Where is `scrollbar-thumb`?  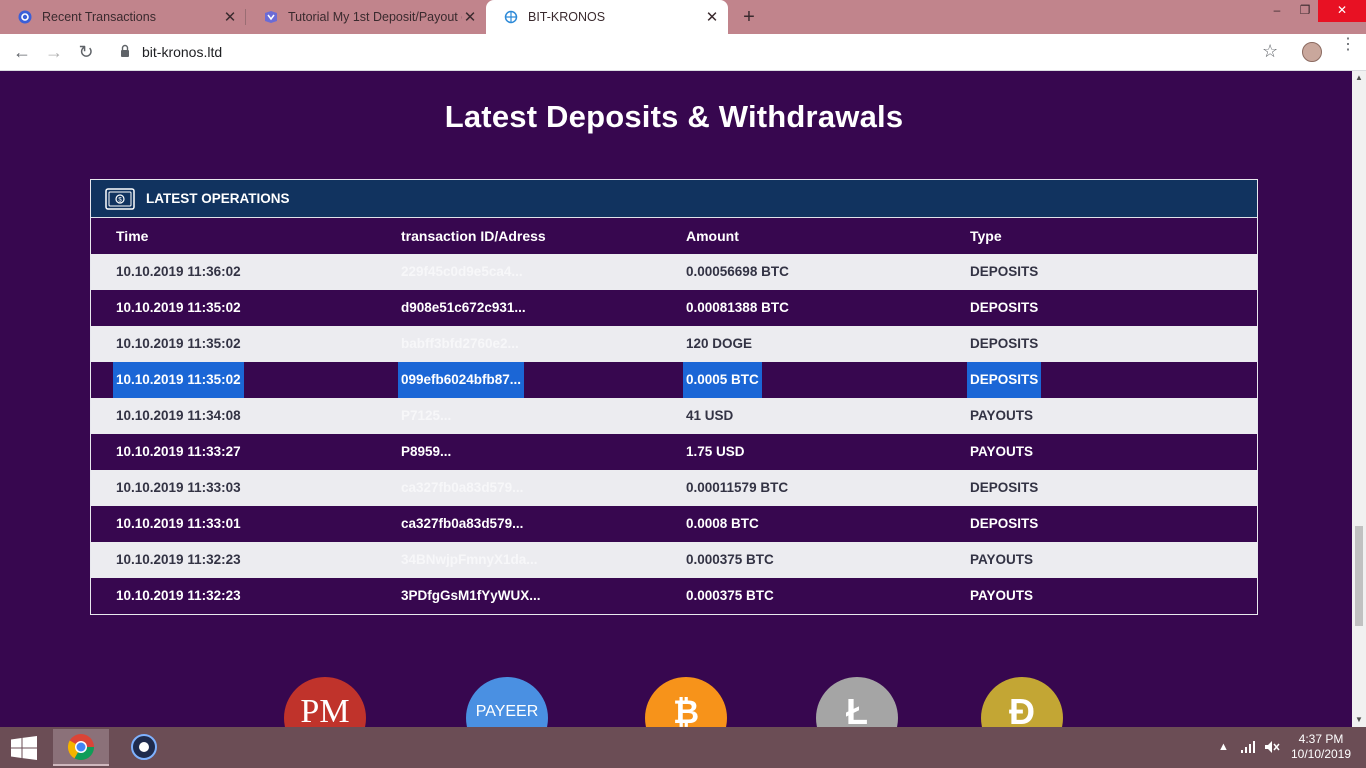 scrollbar-thumb is located at coordinates (1359, 576).